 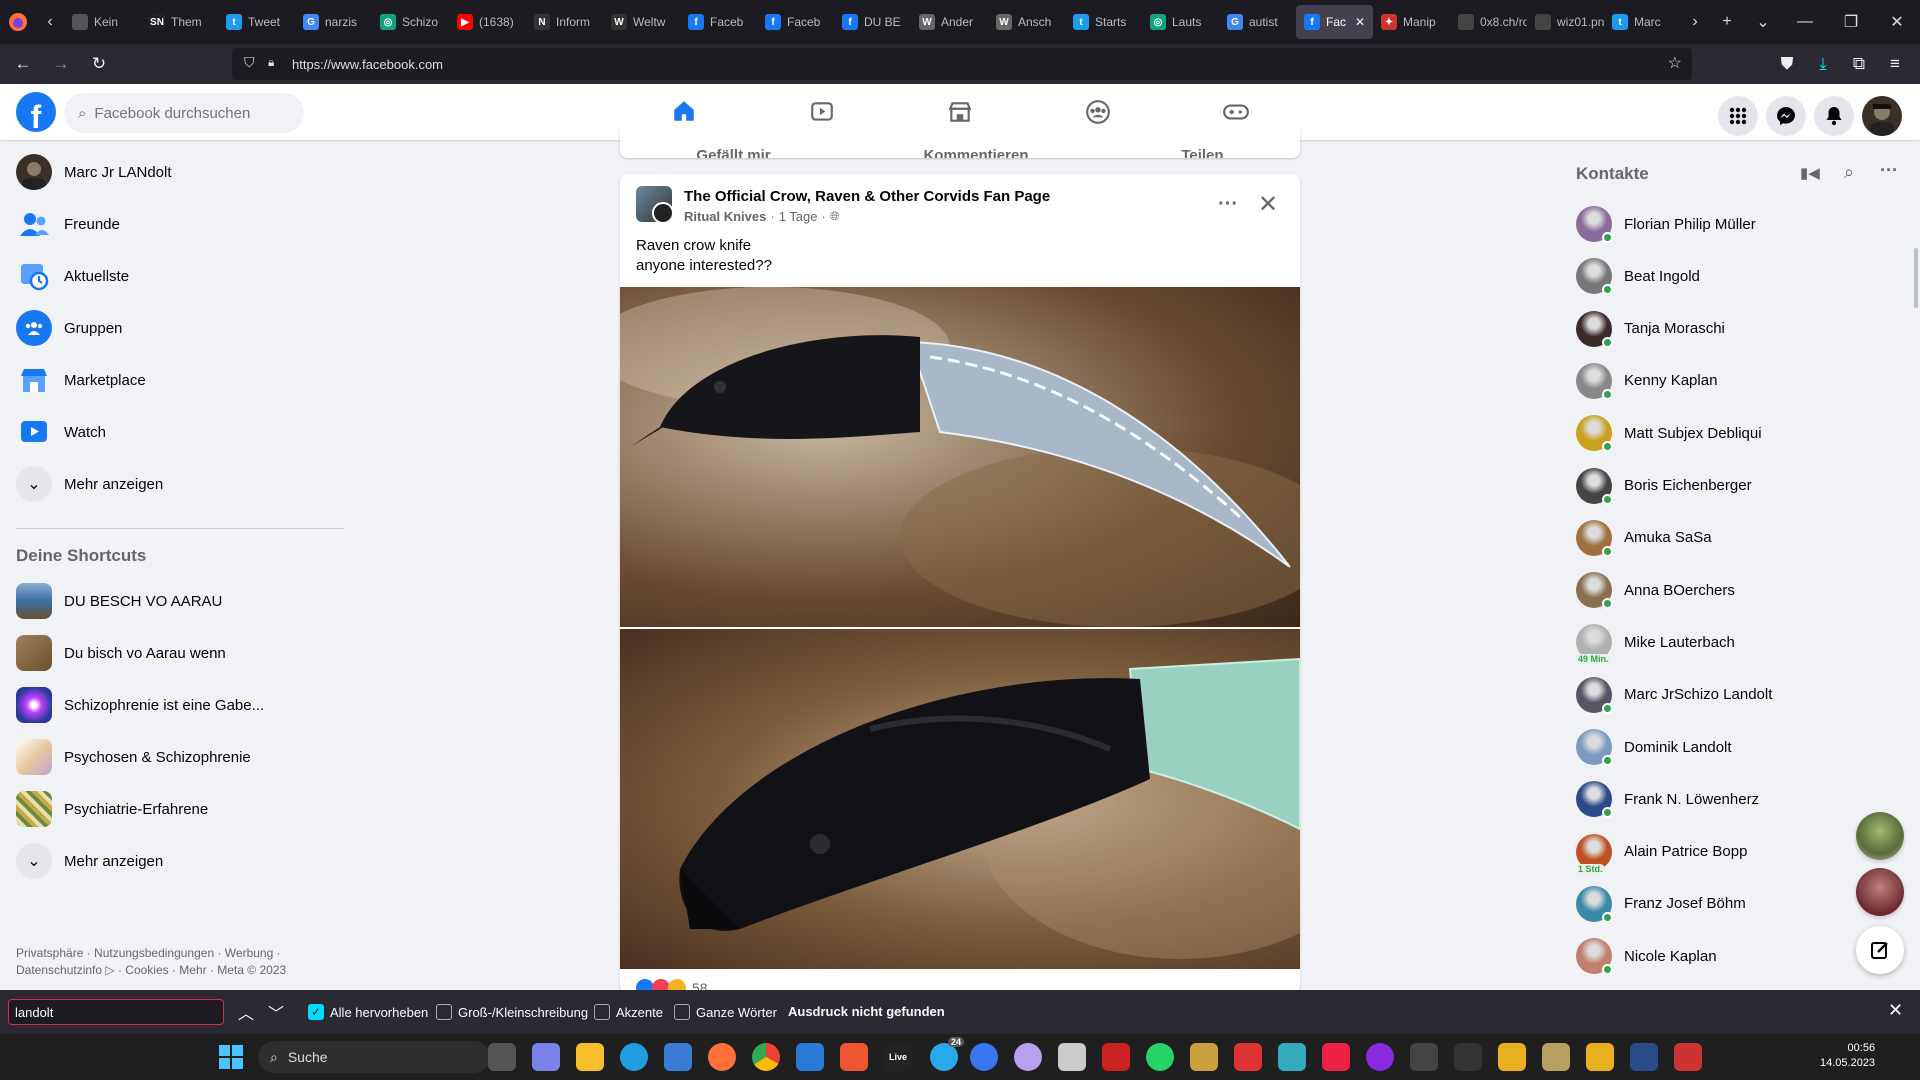 I want to click on new-tab-icon: +, so click(x=1727, y=22).